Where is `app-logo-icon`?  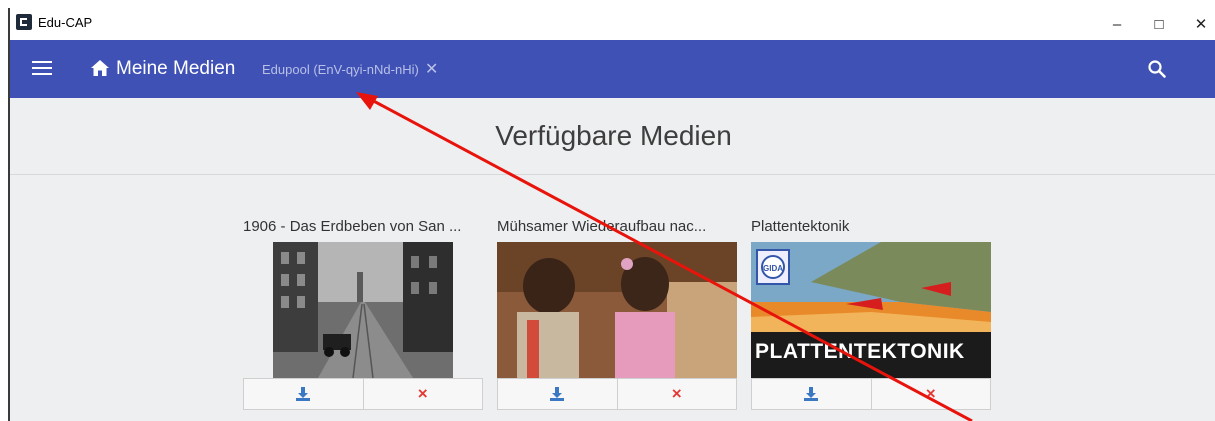 app-logo-icon is located at coordinates (24, 22).